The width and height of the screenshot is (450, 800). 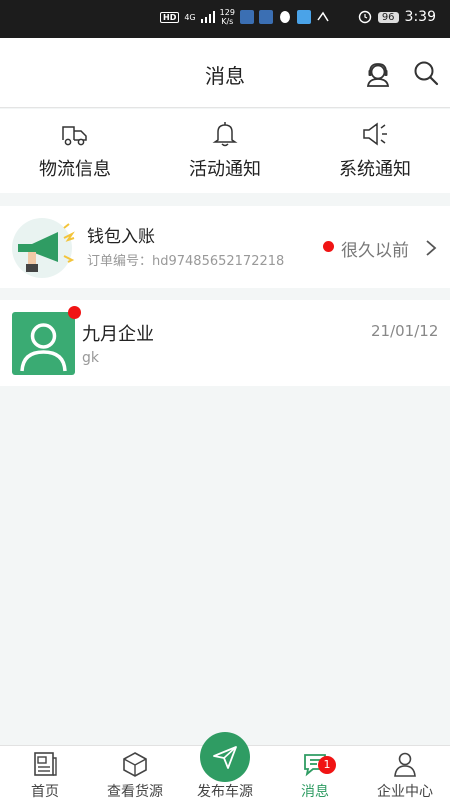 I want to click on battery-level: 96, so click(x=388, y=17).